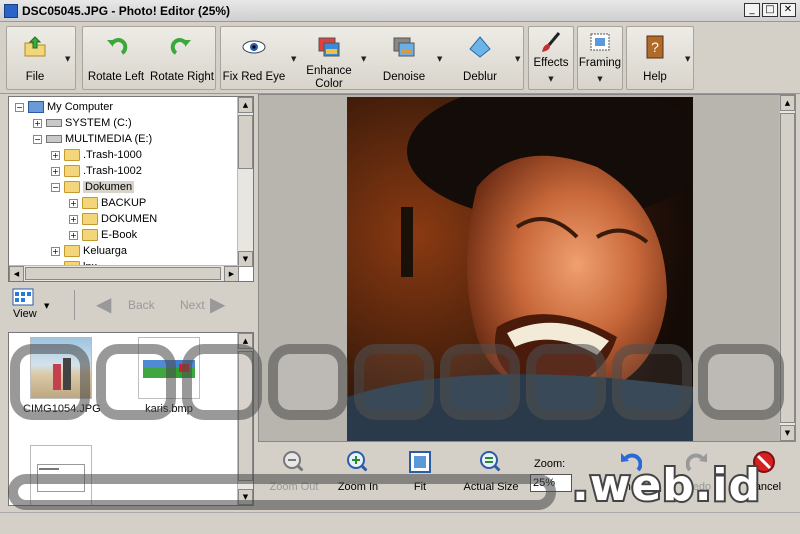 The width and height of the screenshot is (800, 534). Describe the element at coordinates (551, 63) in the screenshot. I see `effects-label: Effects` at that location.